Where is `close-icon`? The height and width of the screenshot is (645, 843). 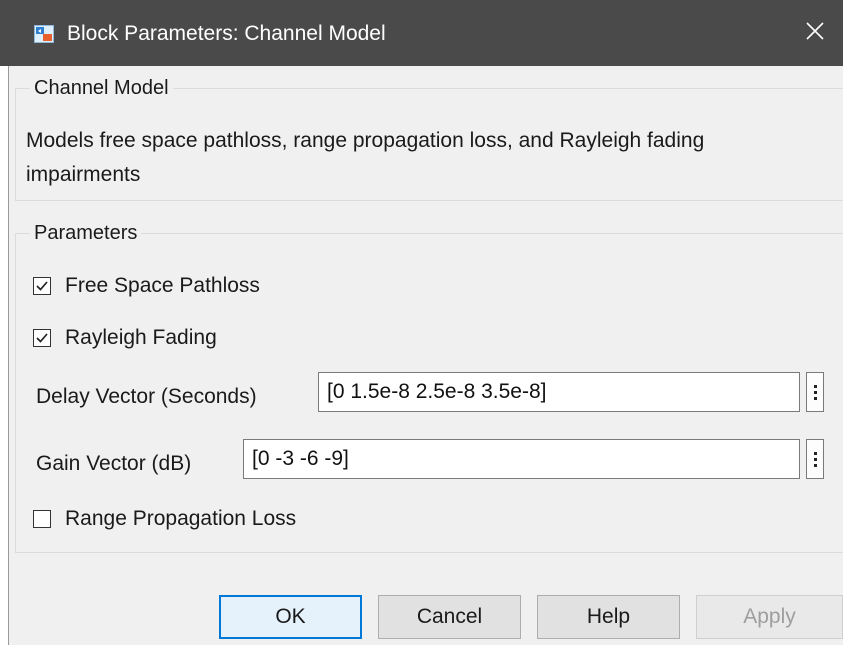 close-icon is located at coordinates (815, 33).